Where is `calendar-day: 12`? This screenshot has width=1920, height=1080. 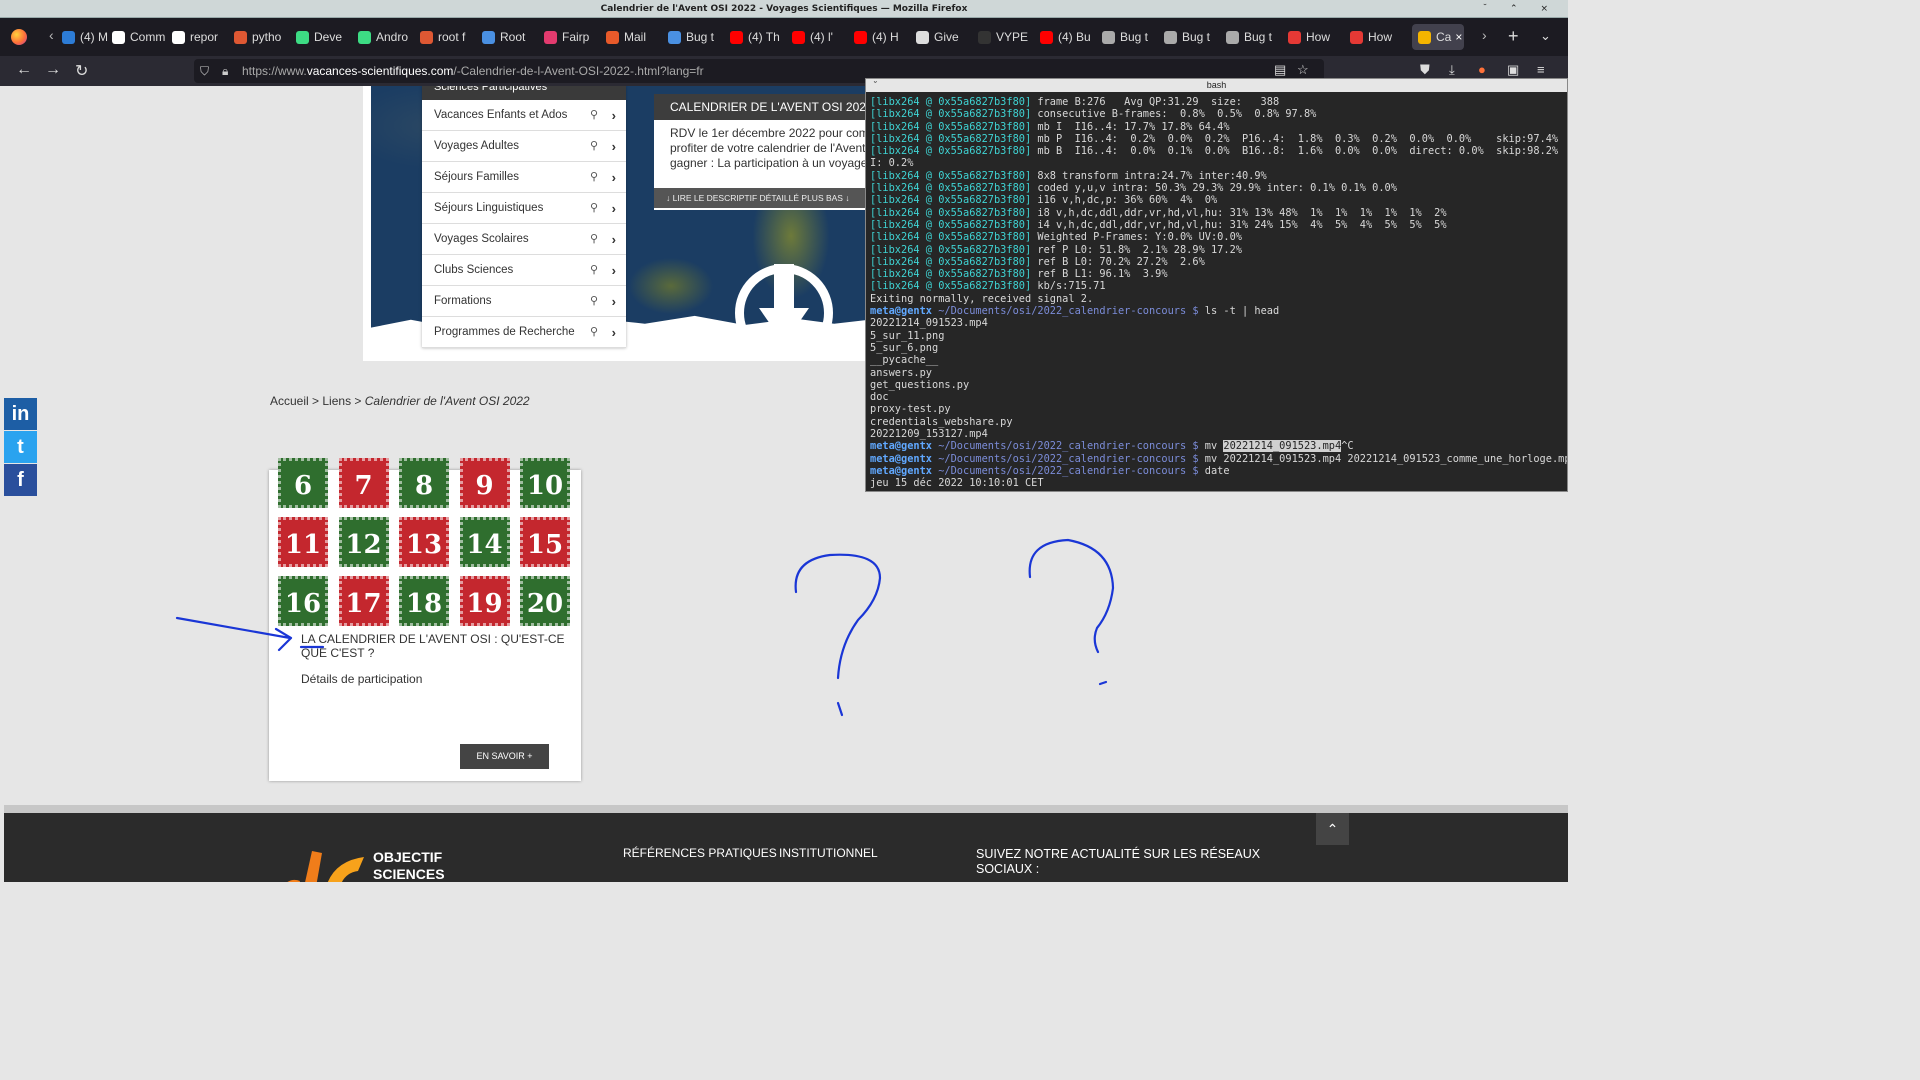 calendar-day: 12 is located at coordinates (363, 542).